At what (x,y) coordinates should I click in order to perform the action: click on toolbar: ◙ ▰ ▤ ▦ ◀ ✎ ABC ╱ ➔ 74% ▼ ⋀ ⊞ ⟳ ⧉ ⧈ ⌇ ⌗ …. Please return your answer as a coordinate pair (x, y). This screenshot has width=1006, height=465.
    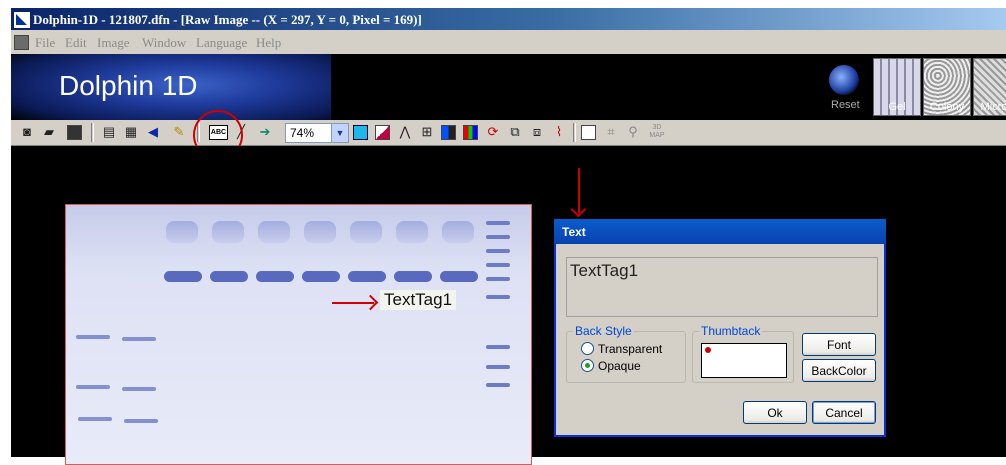
    Looking at the image, I should click on (508, 133).